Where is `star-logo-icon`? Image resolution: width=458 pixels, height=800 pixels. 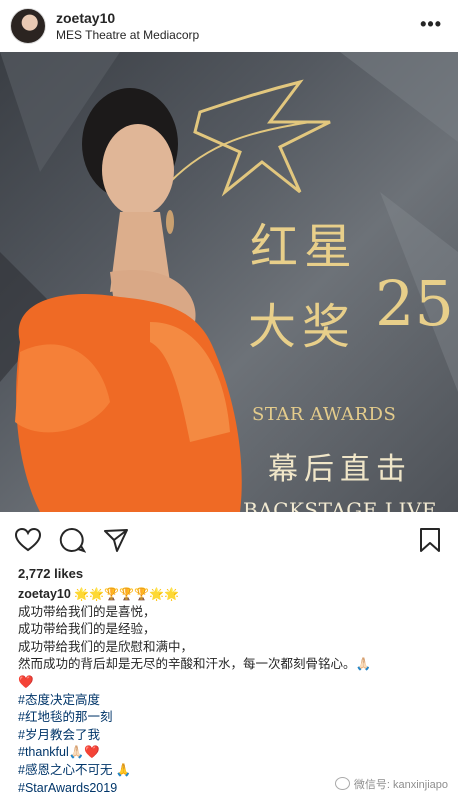
star-logo-icon is located at coordinates (262, 138).